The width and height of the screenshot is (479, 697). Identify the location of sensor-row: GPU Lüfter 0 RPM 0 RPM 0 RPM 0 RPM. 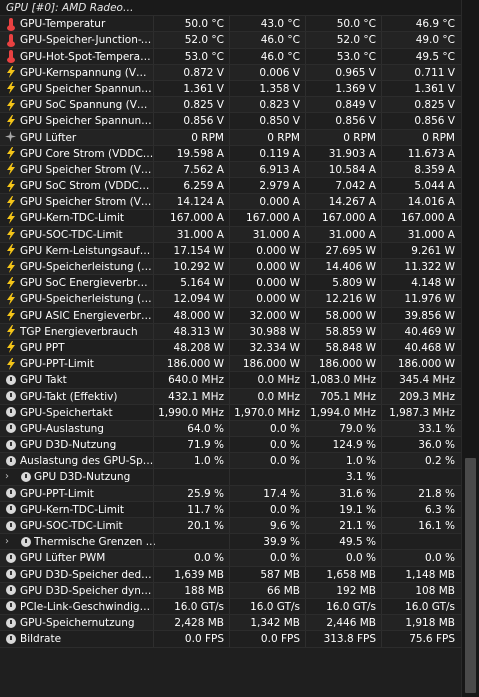
(230, 137).